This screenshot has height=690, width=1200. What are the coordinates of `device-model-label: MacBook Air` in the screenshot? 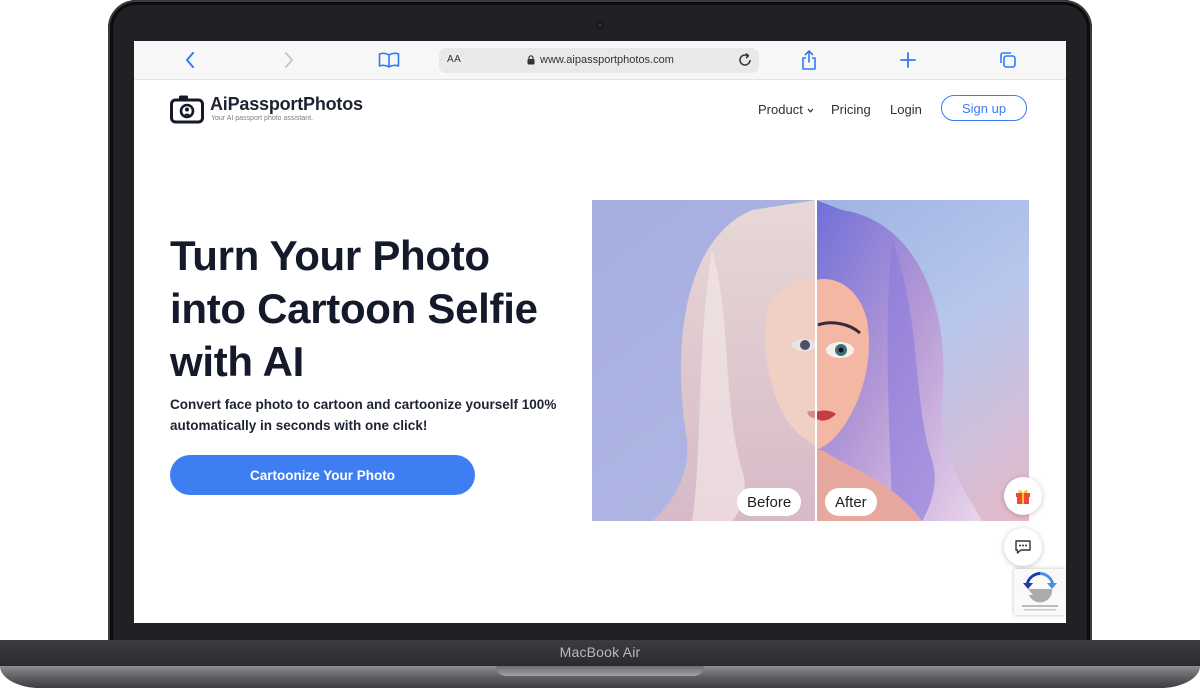 It's located at (600, 652).